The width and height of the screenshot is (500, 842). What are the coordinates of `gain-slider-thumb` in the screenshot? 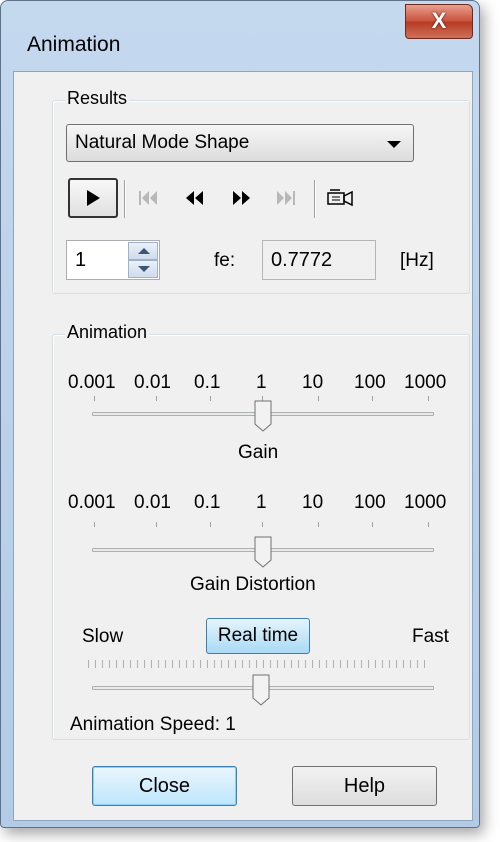 It's located at (263, 416).